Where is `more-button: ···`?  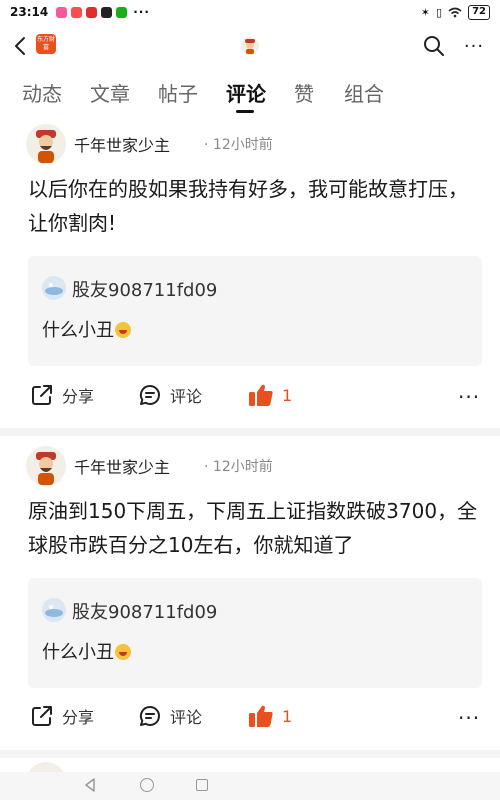
more-button: ··· is located at coordinates (474, 46).